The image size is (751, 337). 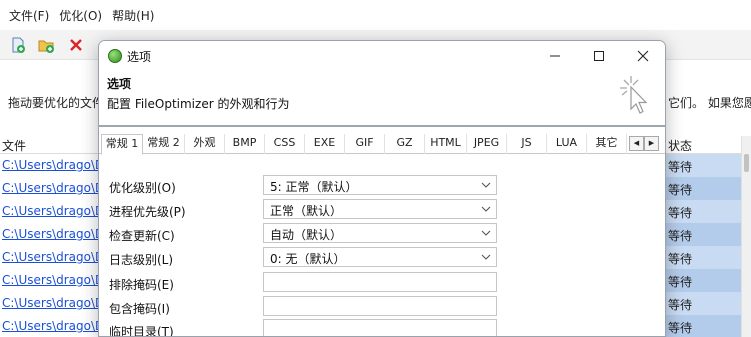 I want to click on check-updates-value: 自动（默认）, so click(x=306, y=235).